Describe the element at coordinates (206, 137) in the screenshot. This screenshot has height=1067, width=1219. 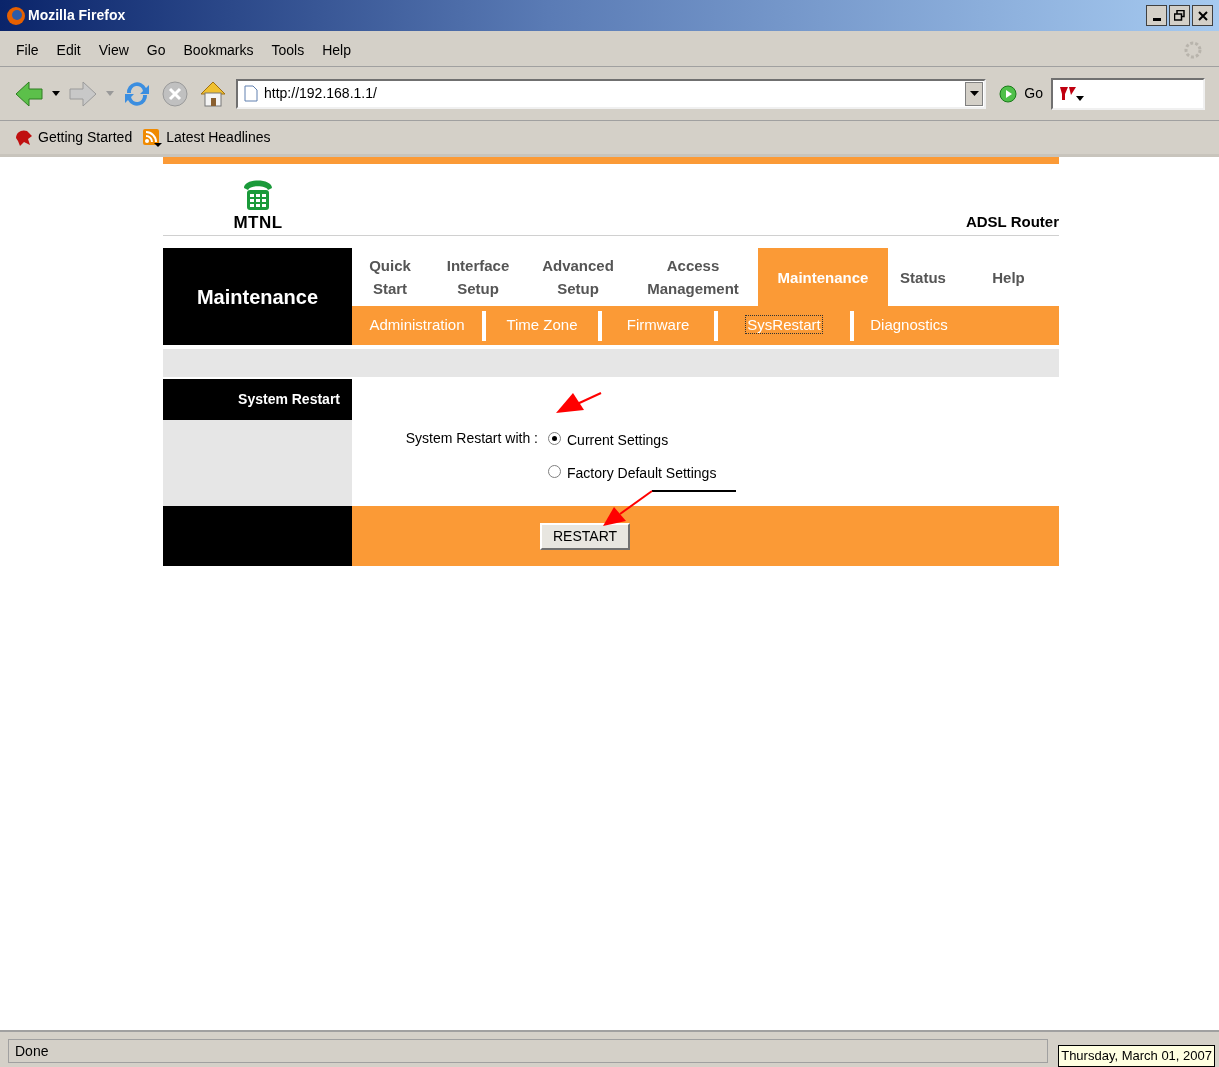
I see `bookmark-link: Latest Headlines` at that location.